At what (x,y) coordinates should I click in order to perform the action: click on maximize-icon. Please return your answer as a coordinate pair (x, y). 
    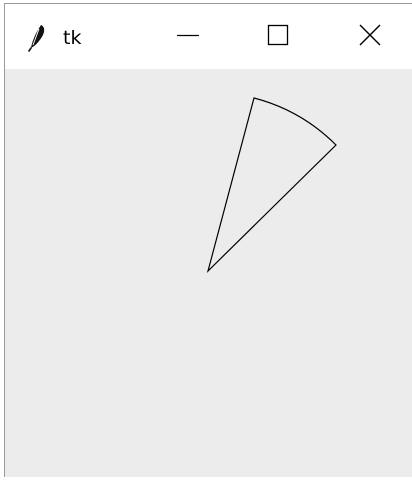
    Looking at the image, I should click on (278, 37).